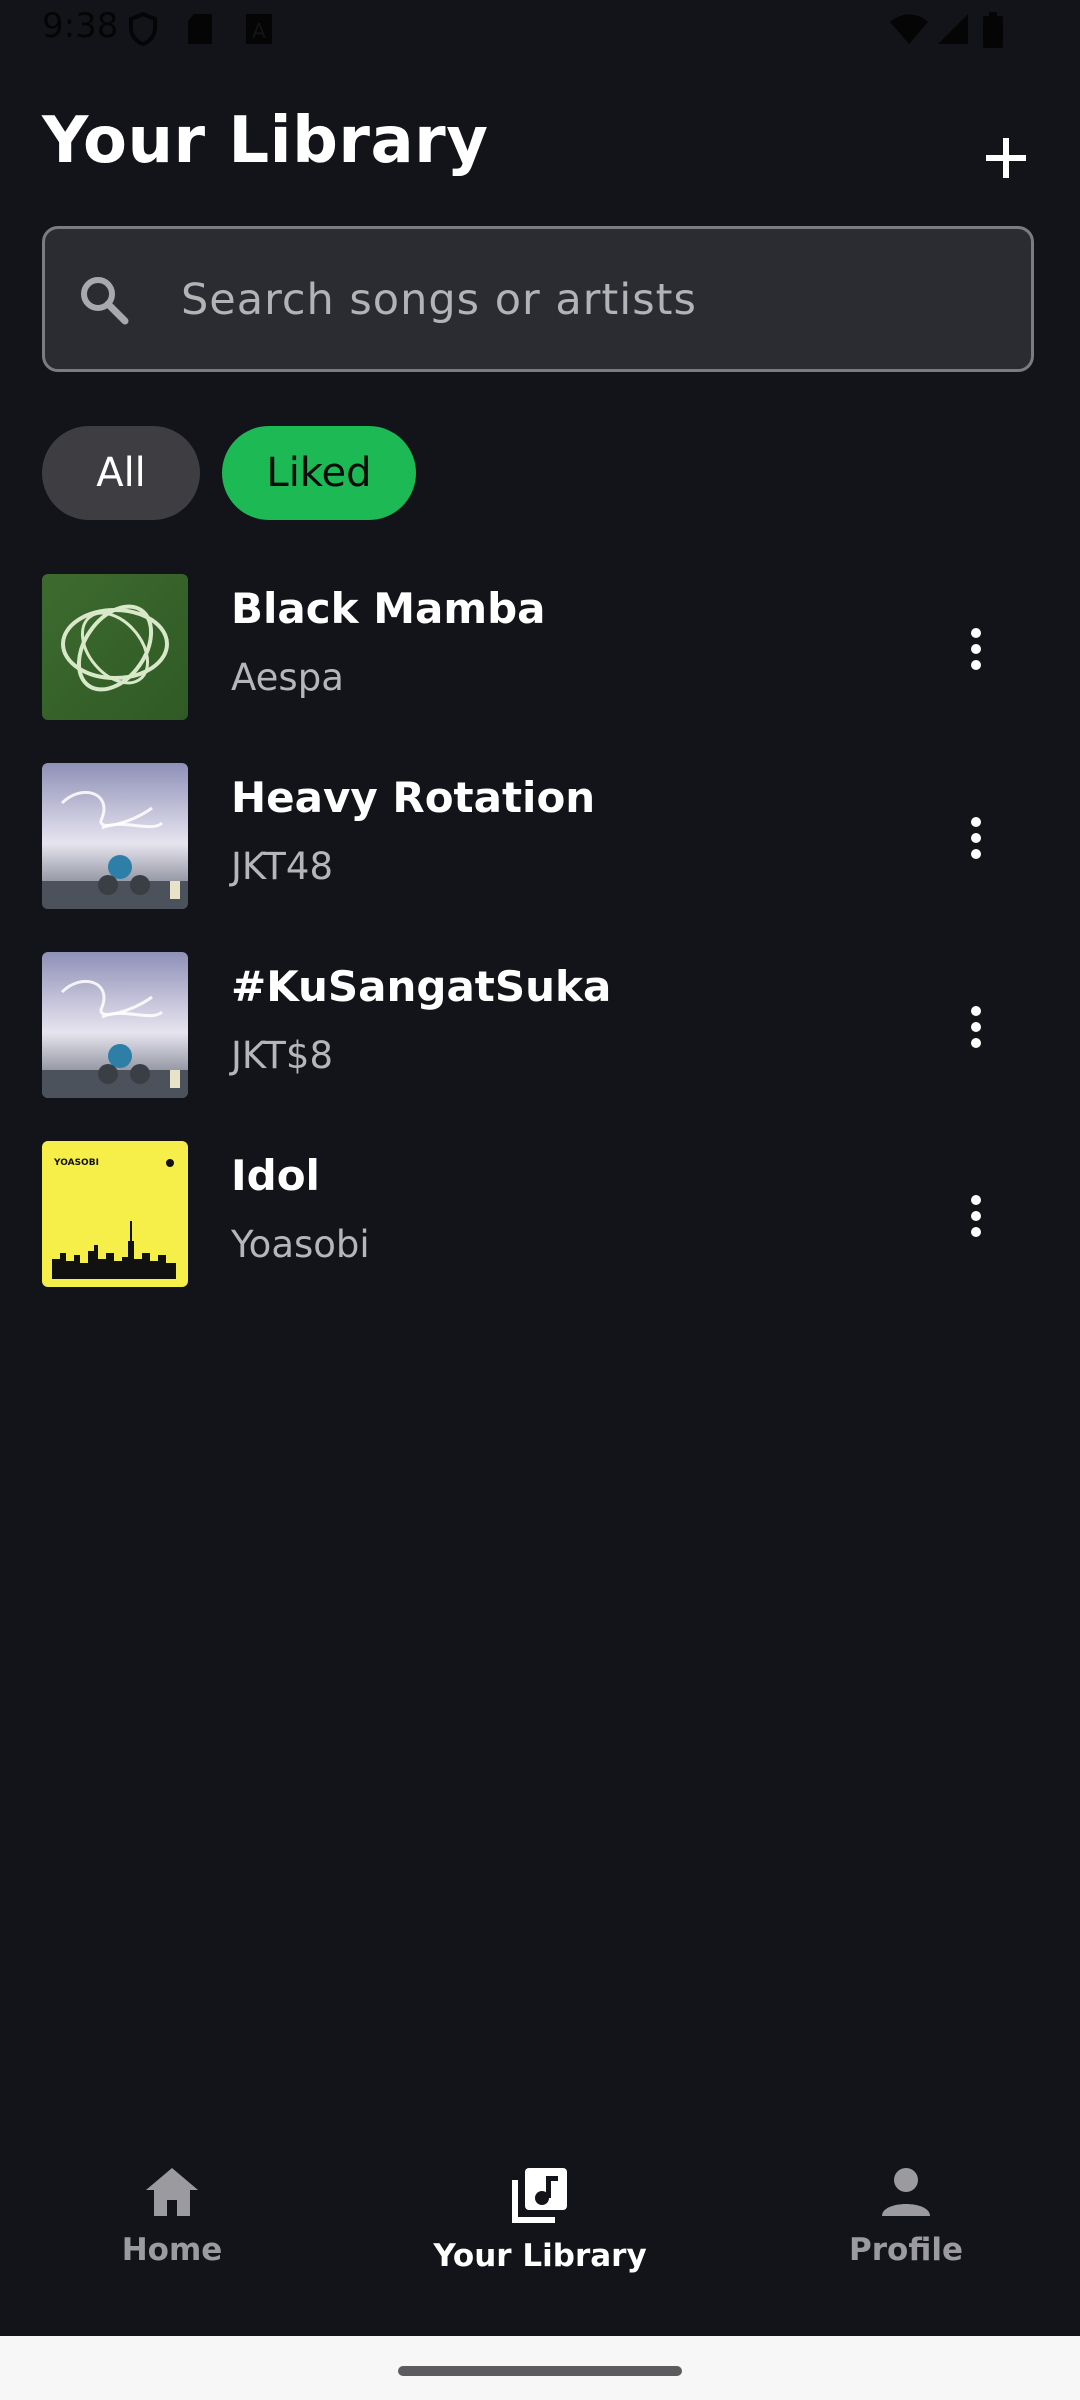 This screenshot has width=1080, height=2400. What do you see at coordinates (993, 32) in the screenshot?
I see `battery-icon` at bounding box center [993, 32].